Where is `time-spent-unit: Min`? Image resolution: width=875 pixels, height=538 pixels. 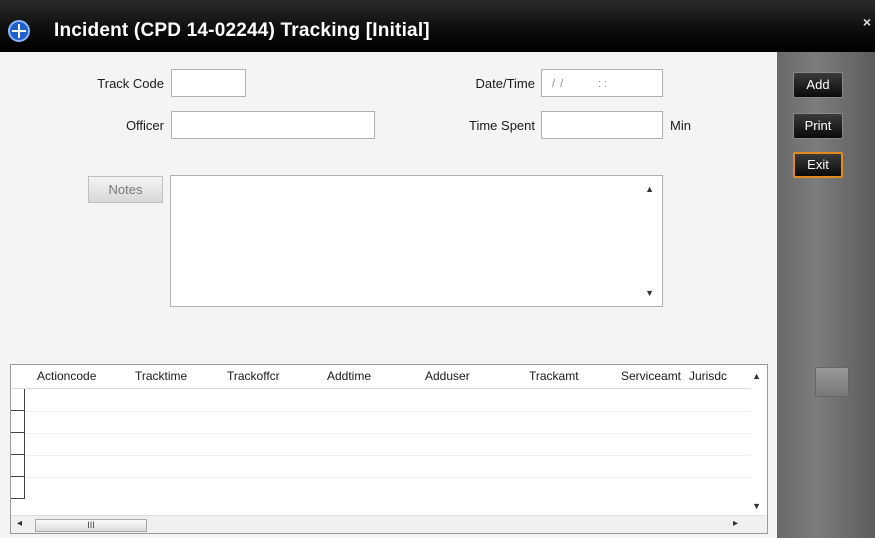 time-spent-unit: Min is located at coordinates (680, 125).